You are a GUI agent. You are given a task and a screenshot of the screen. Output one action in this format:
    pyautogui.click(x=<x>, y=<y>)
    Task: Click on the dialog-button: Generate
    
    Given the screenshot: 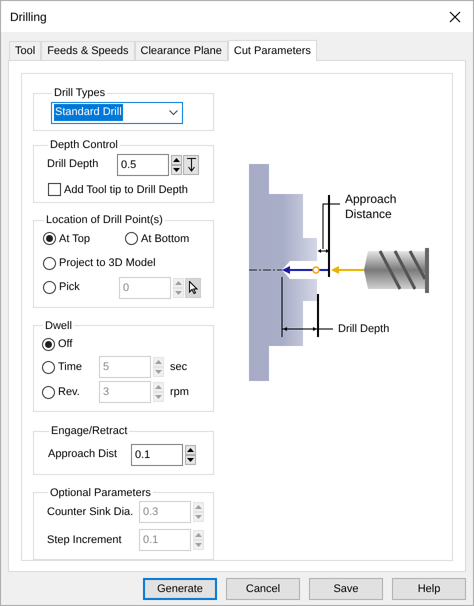 What is the action you would take?
    pyautogui.click(x=180, y=589)
    